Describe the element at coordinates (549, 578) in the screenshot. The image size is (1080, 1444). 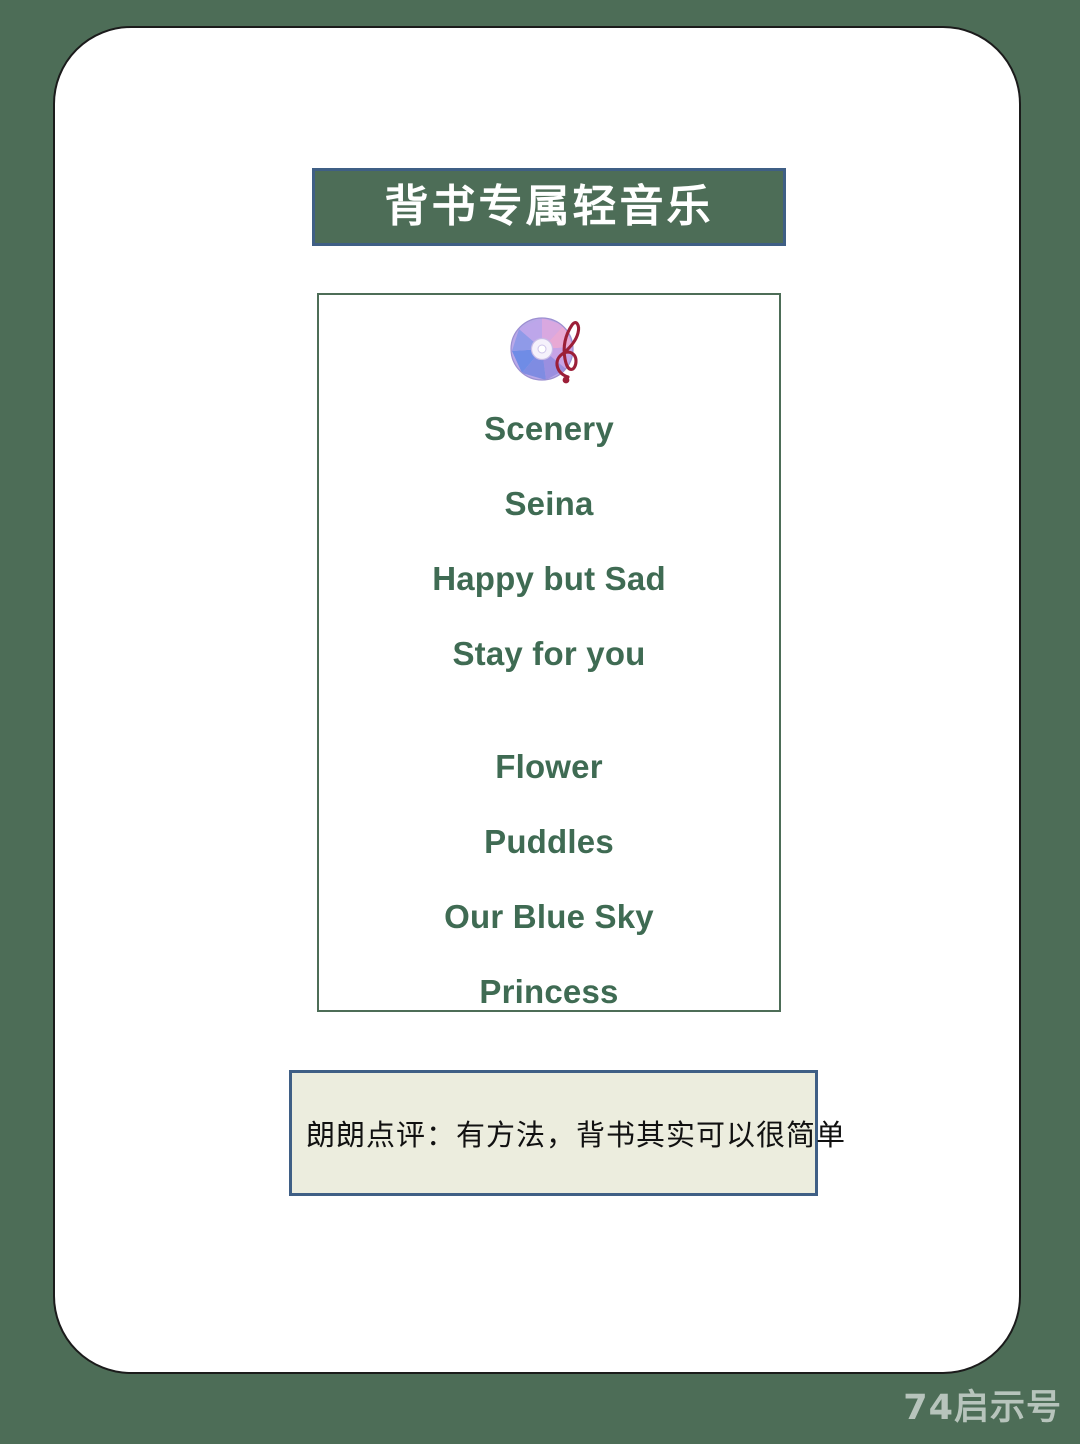
I see `song-item: Happy but Sad` at that location.